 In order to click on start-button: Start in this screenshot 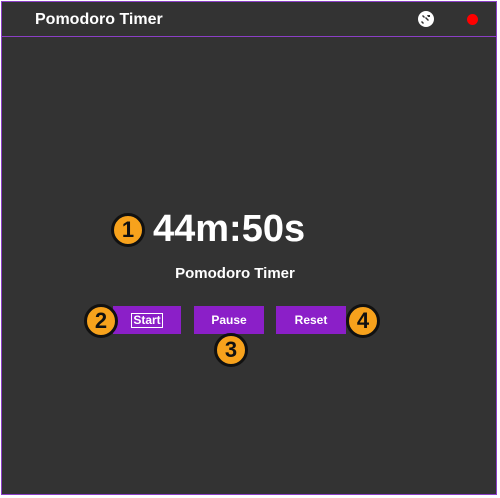, I will do `click(147, 320)`.